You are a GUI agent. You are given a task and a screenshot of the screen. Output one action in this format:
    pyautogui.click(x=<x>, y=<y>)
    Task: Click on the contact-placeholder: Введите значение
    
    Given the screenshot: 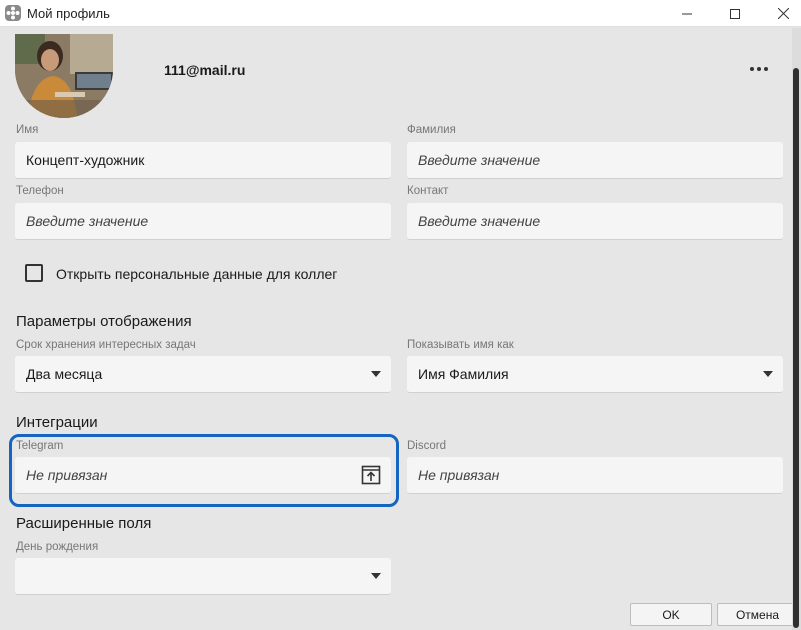 What is the action you would take?
    pyautogui.click(x=479, y=221)
    